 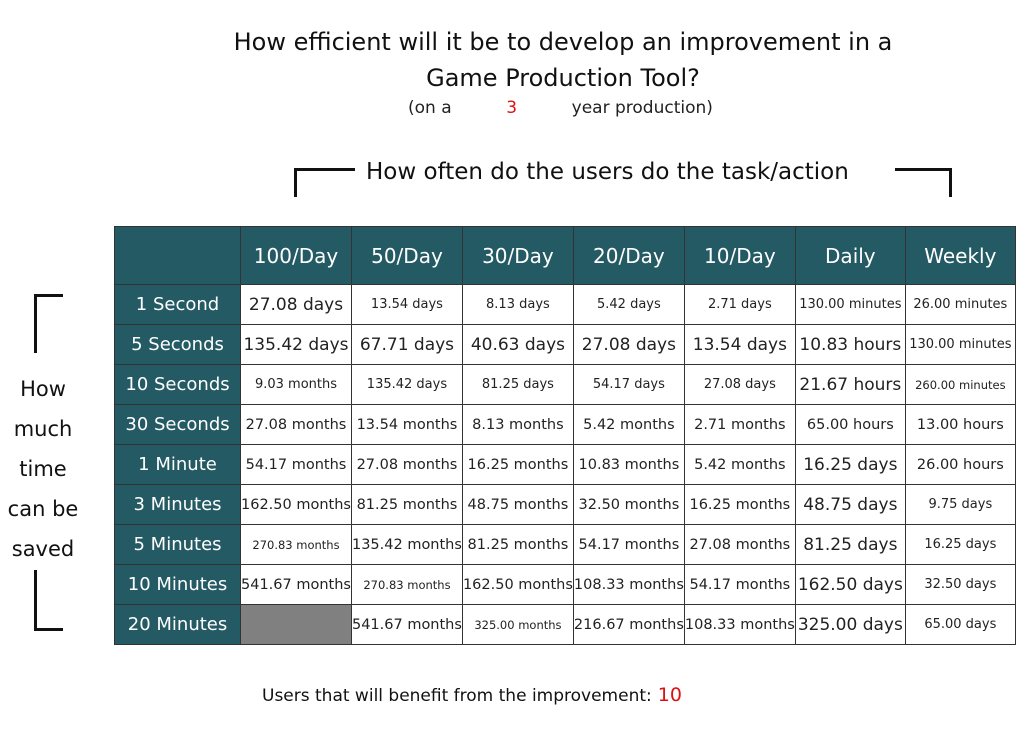 I want to click on empty-cell, so click(x=296, y=624).